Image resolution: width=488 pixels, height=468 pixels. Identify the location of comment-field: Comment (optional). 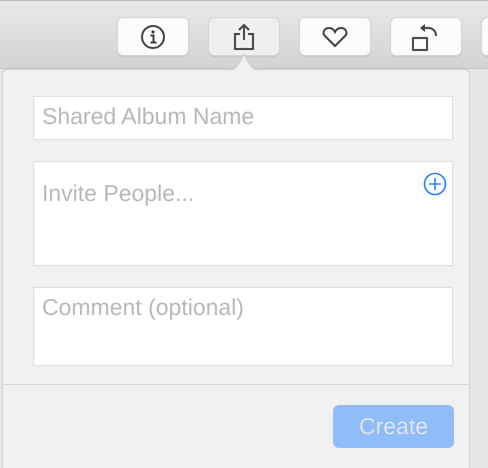
(243, 326).